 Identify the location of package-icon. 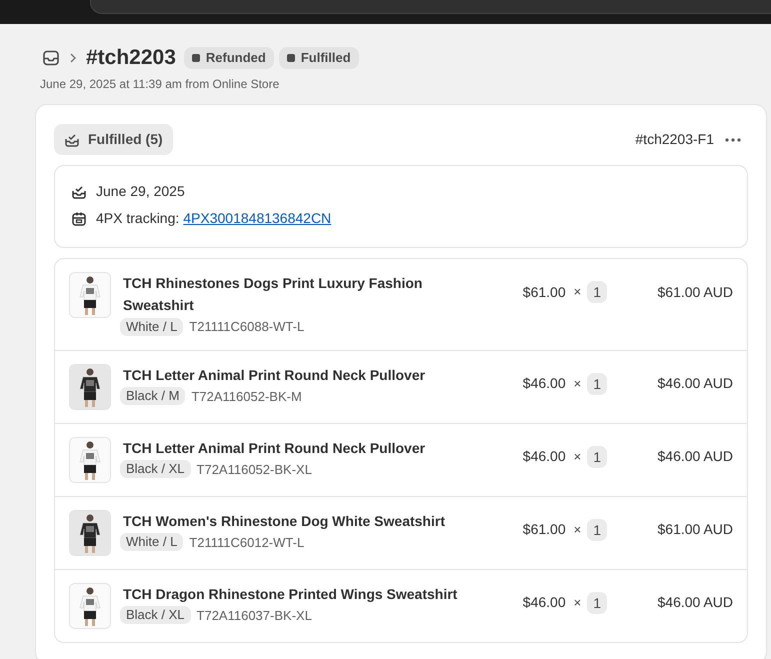
(79, 218).